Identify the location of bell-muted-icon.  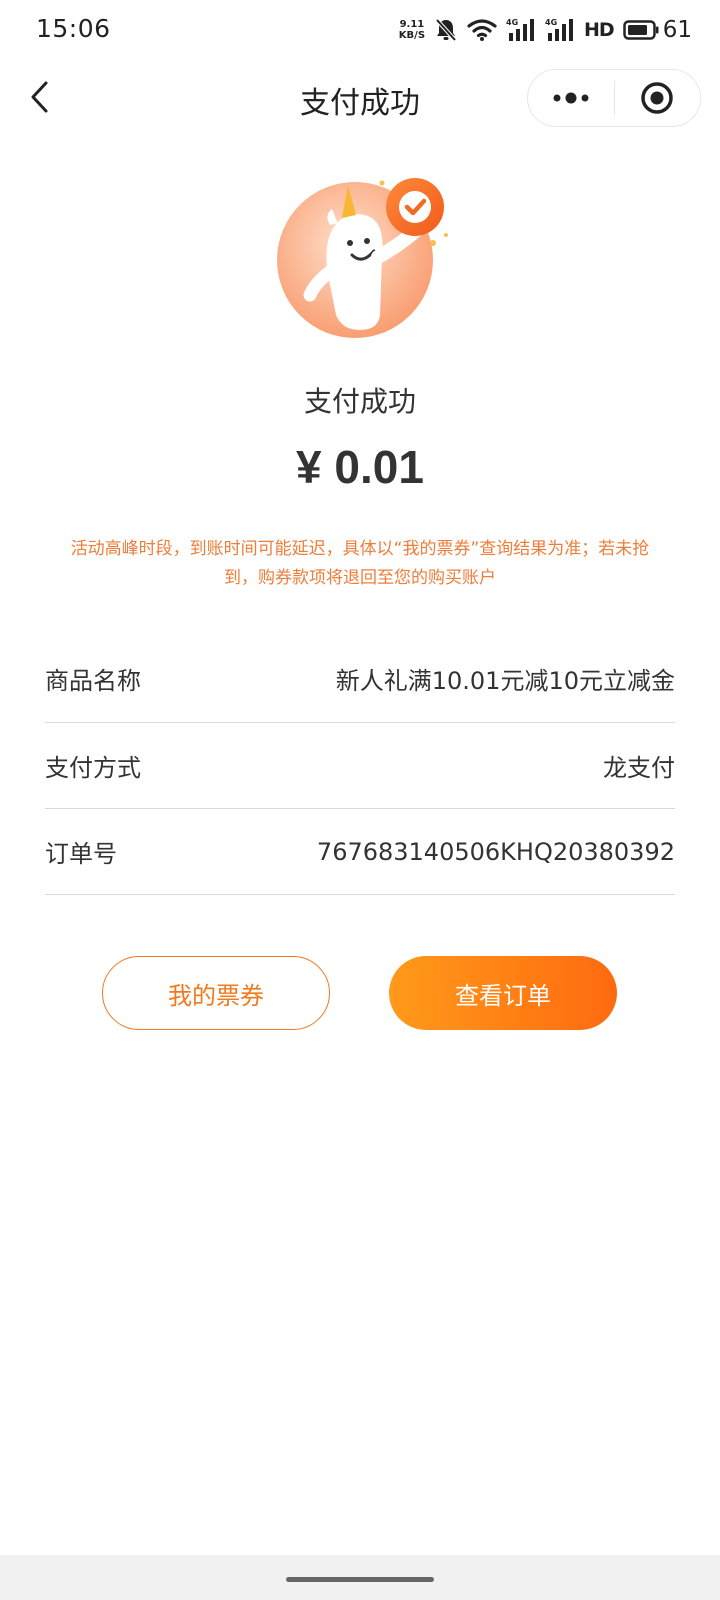
(446, 30).